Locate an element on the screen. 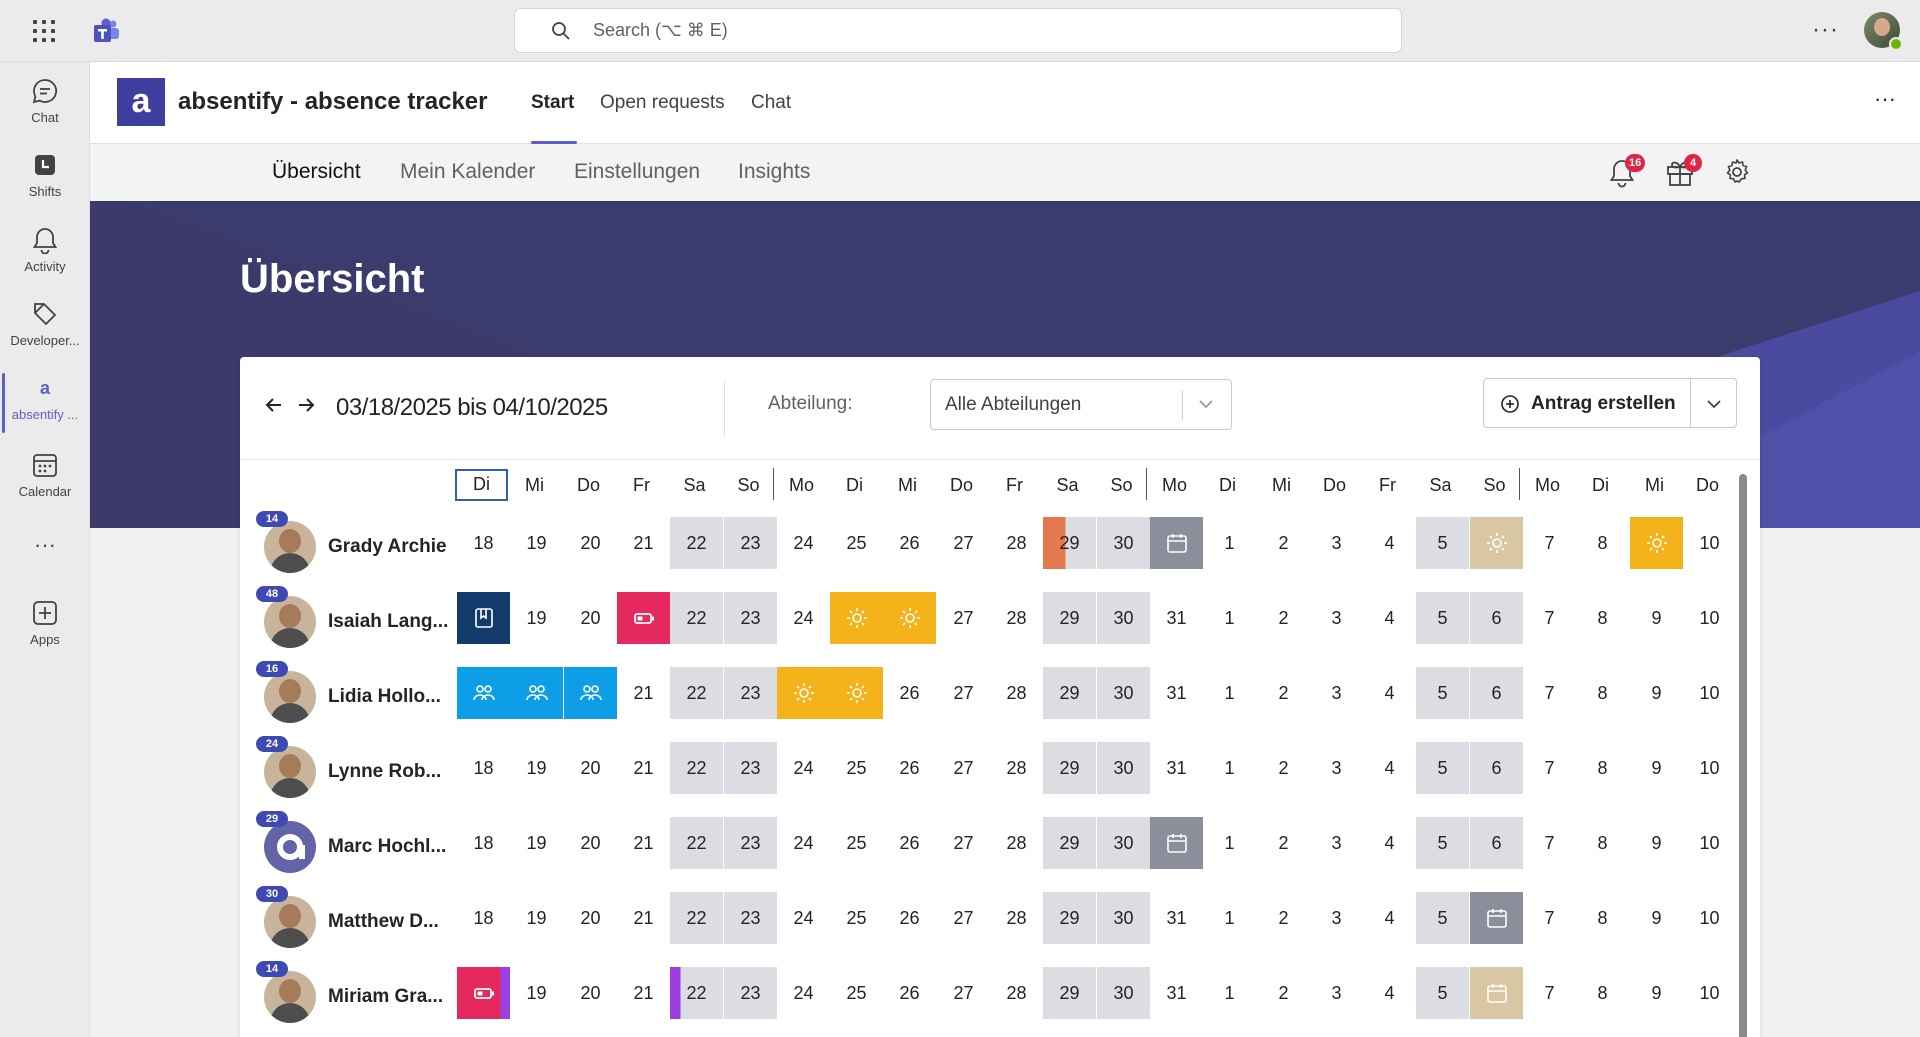 The width and height of the screenshot is (1920, 1037). day-cell: 25 is located at coordinates (856, 768).